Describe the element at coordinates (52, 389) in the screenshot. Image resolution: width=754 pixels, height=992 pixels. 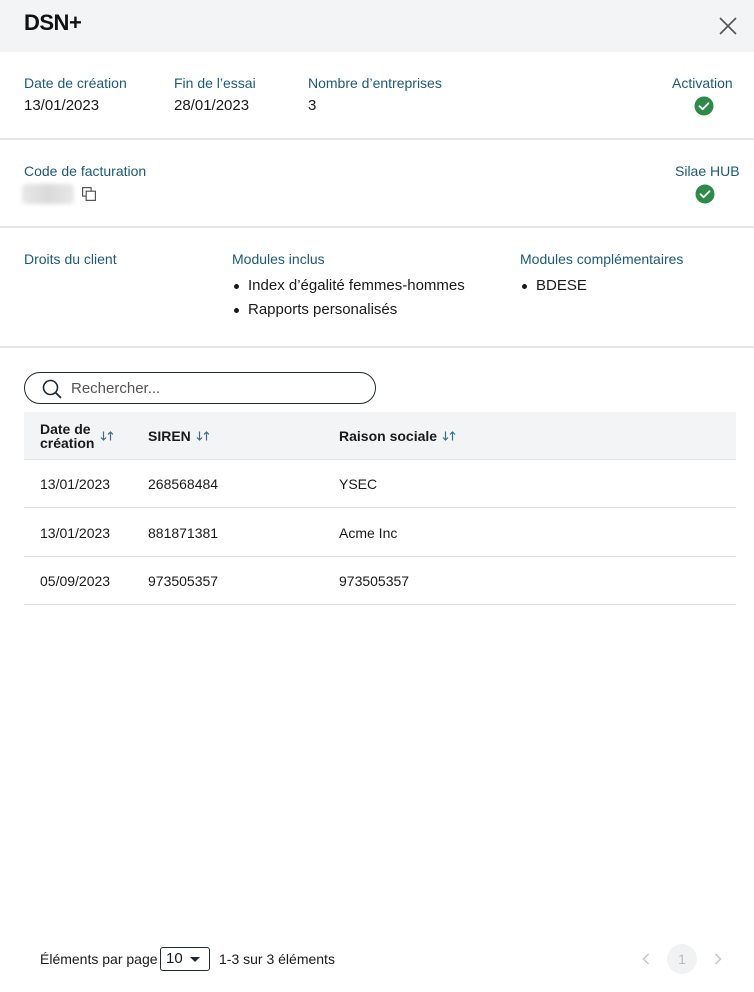
I see `search-icon` at that location.